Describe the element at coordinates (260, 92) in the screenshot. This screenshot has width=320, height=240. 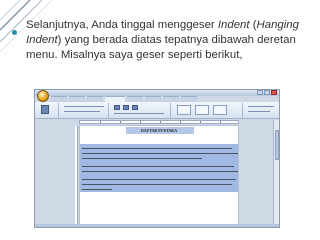
I see `minimize-icon` at that location.